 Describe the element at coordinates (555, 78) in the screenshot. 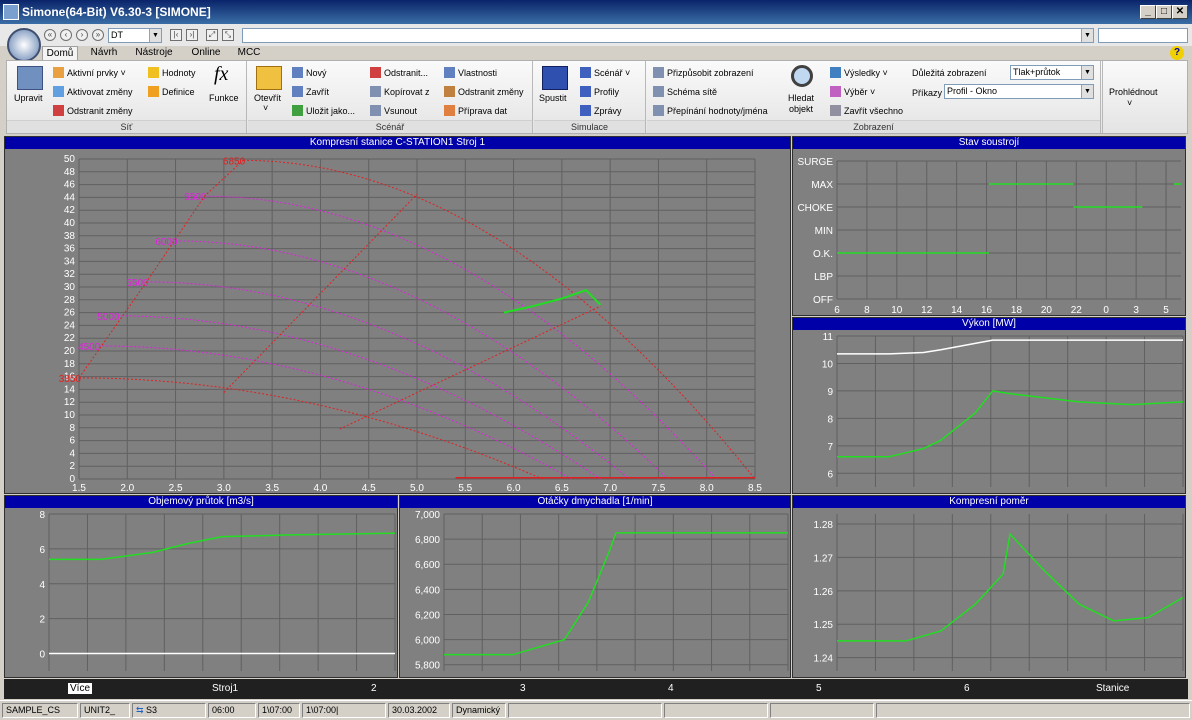

I see `run-simulation-icon` at that location.